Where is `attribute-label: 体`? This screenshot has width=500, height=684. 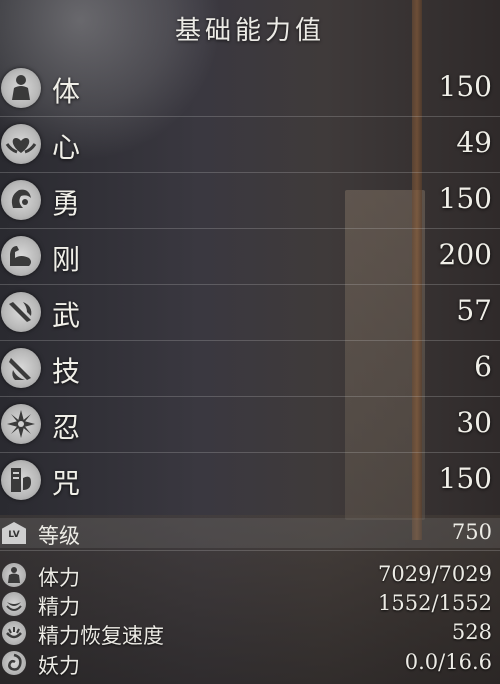
attribute-label: 体 is located at coordinates (66, 91).